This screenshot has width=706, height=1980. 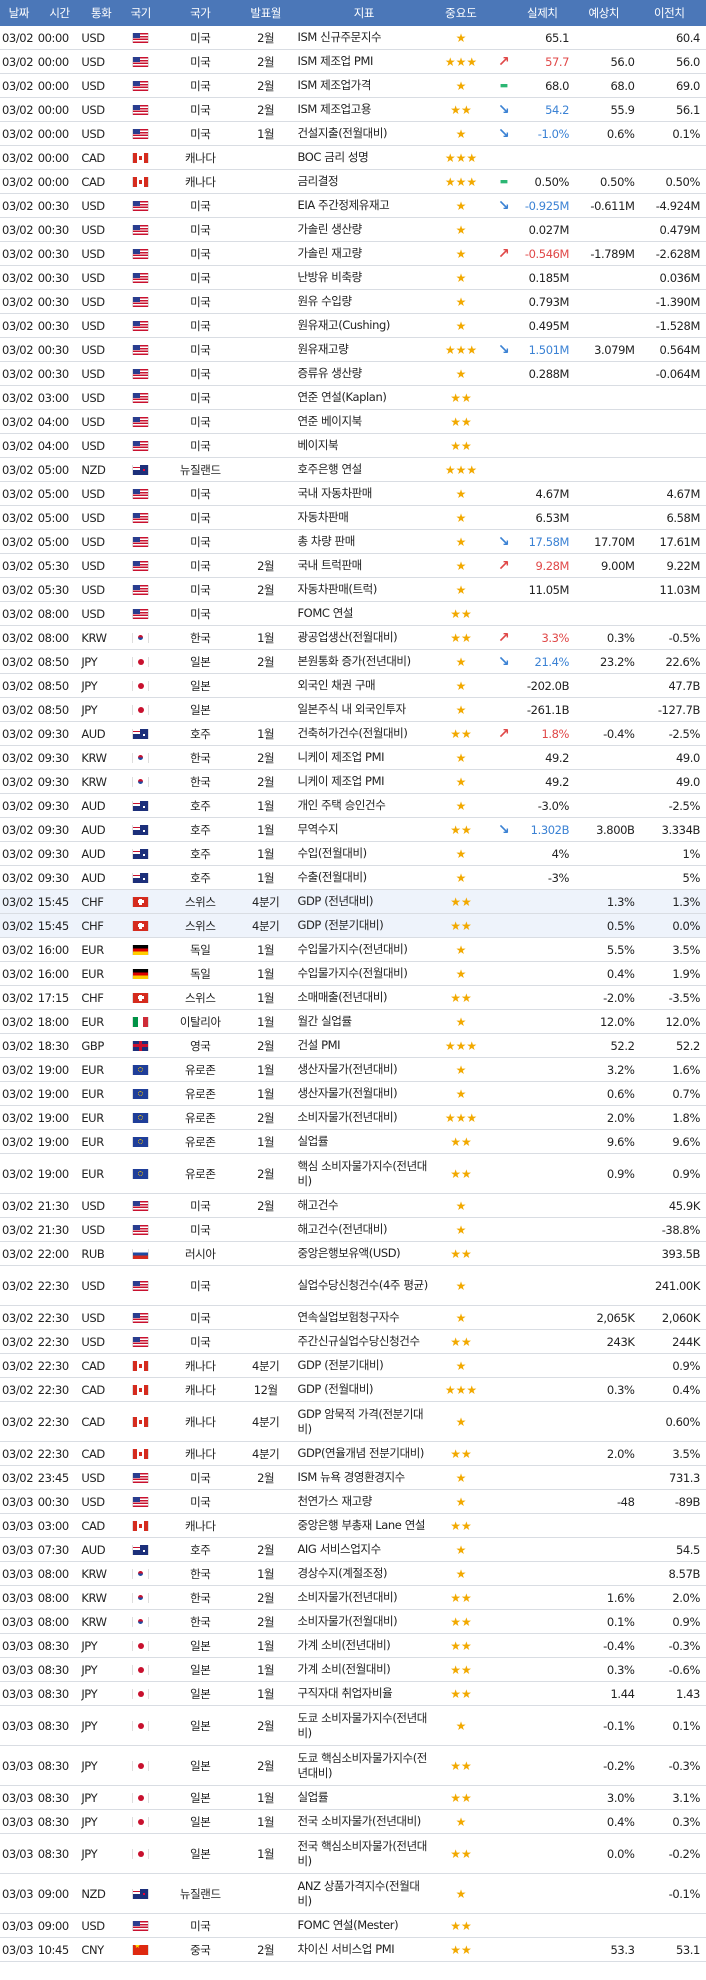 What do you see at coordinates (353, 1526) in the screenshot?
I see `table-row: 03/03 03:00 CAD 캐나다 중앙은행 부총재 Lane 연설 ★★` at bounding box center [353, 1526].